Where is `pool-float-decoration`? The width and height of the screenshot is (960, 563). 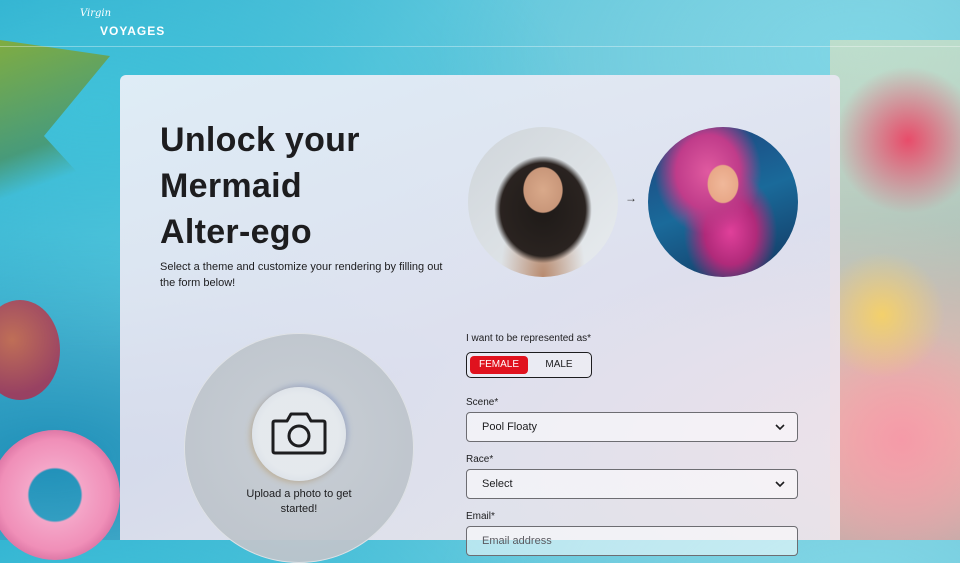 pool-float-decoration is located at coordinates (30, 350).